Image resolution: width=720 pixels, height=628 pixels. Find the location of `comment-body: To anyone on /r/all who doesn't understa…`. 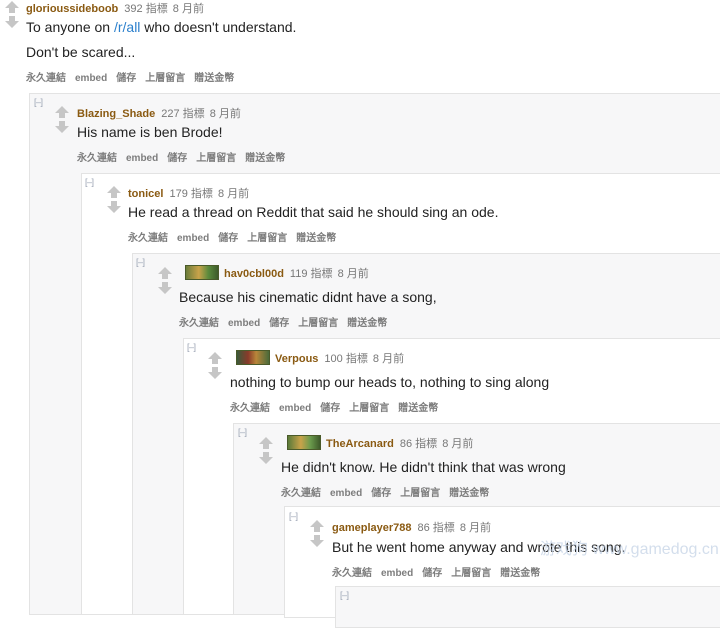

comment-body: To anyone on /r/all who doesn't understa… is located at coordinates (161, 27).